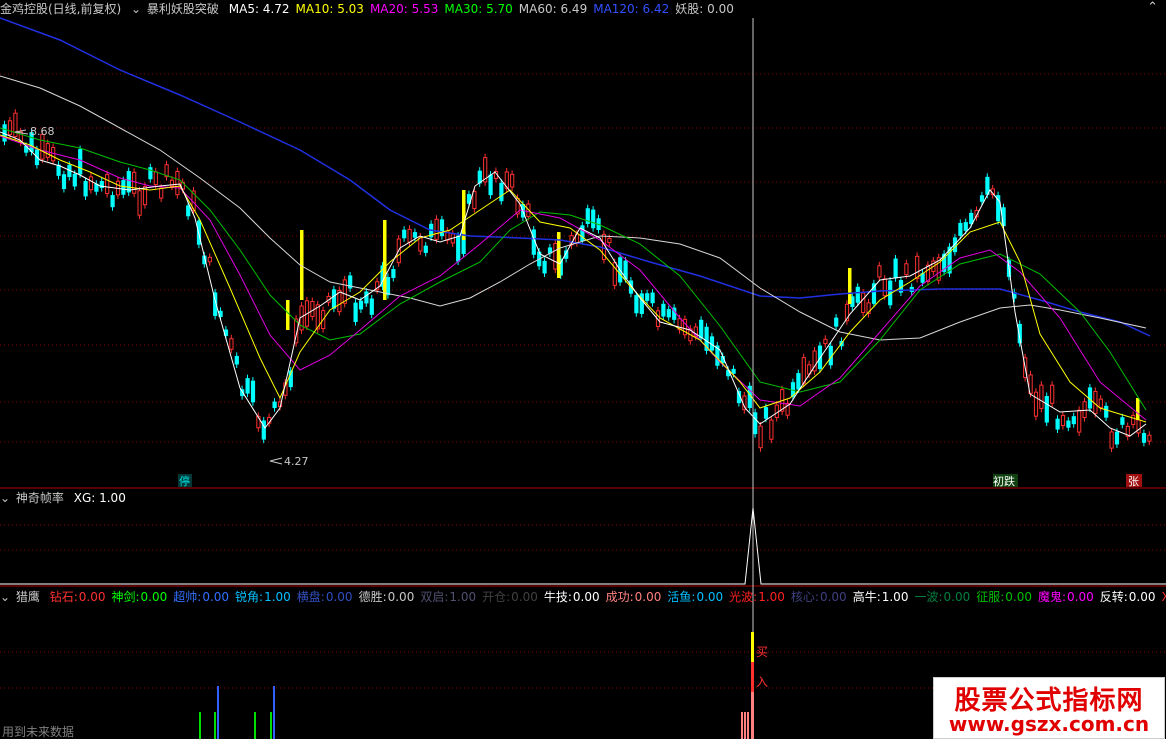  I want to click on indicator-value: 1.00, so click(771, 597).